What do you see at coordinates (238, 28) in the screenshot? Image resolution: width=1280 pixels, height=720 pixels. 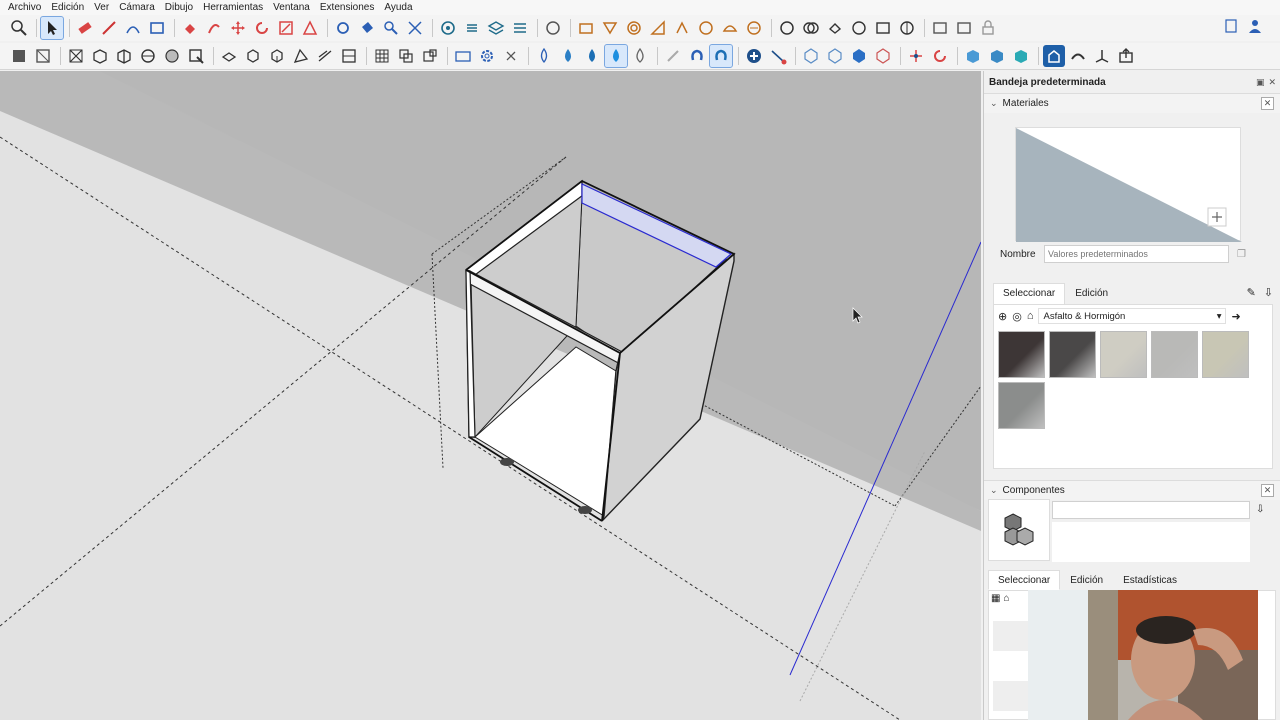 I see `move-icon` at bounding box center [238, 28].